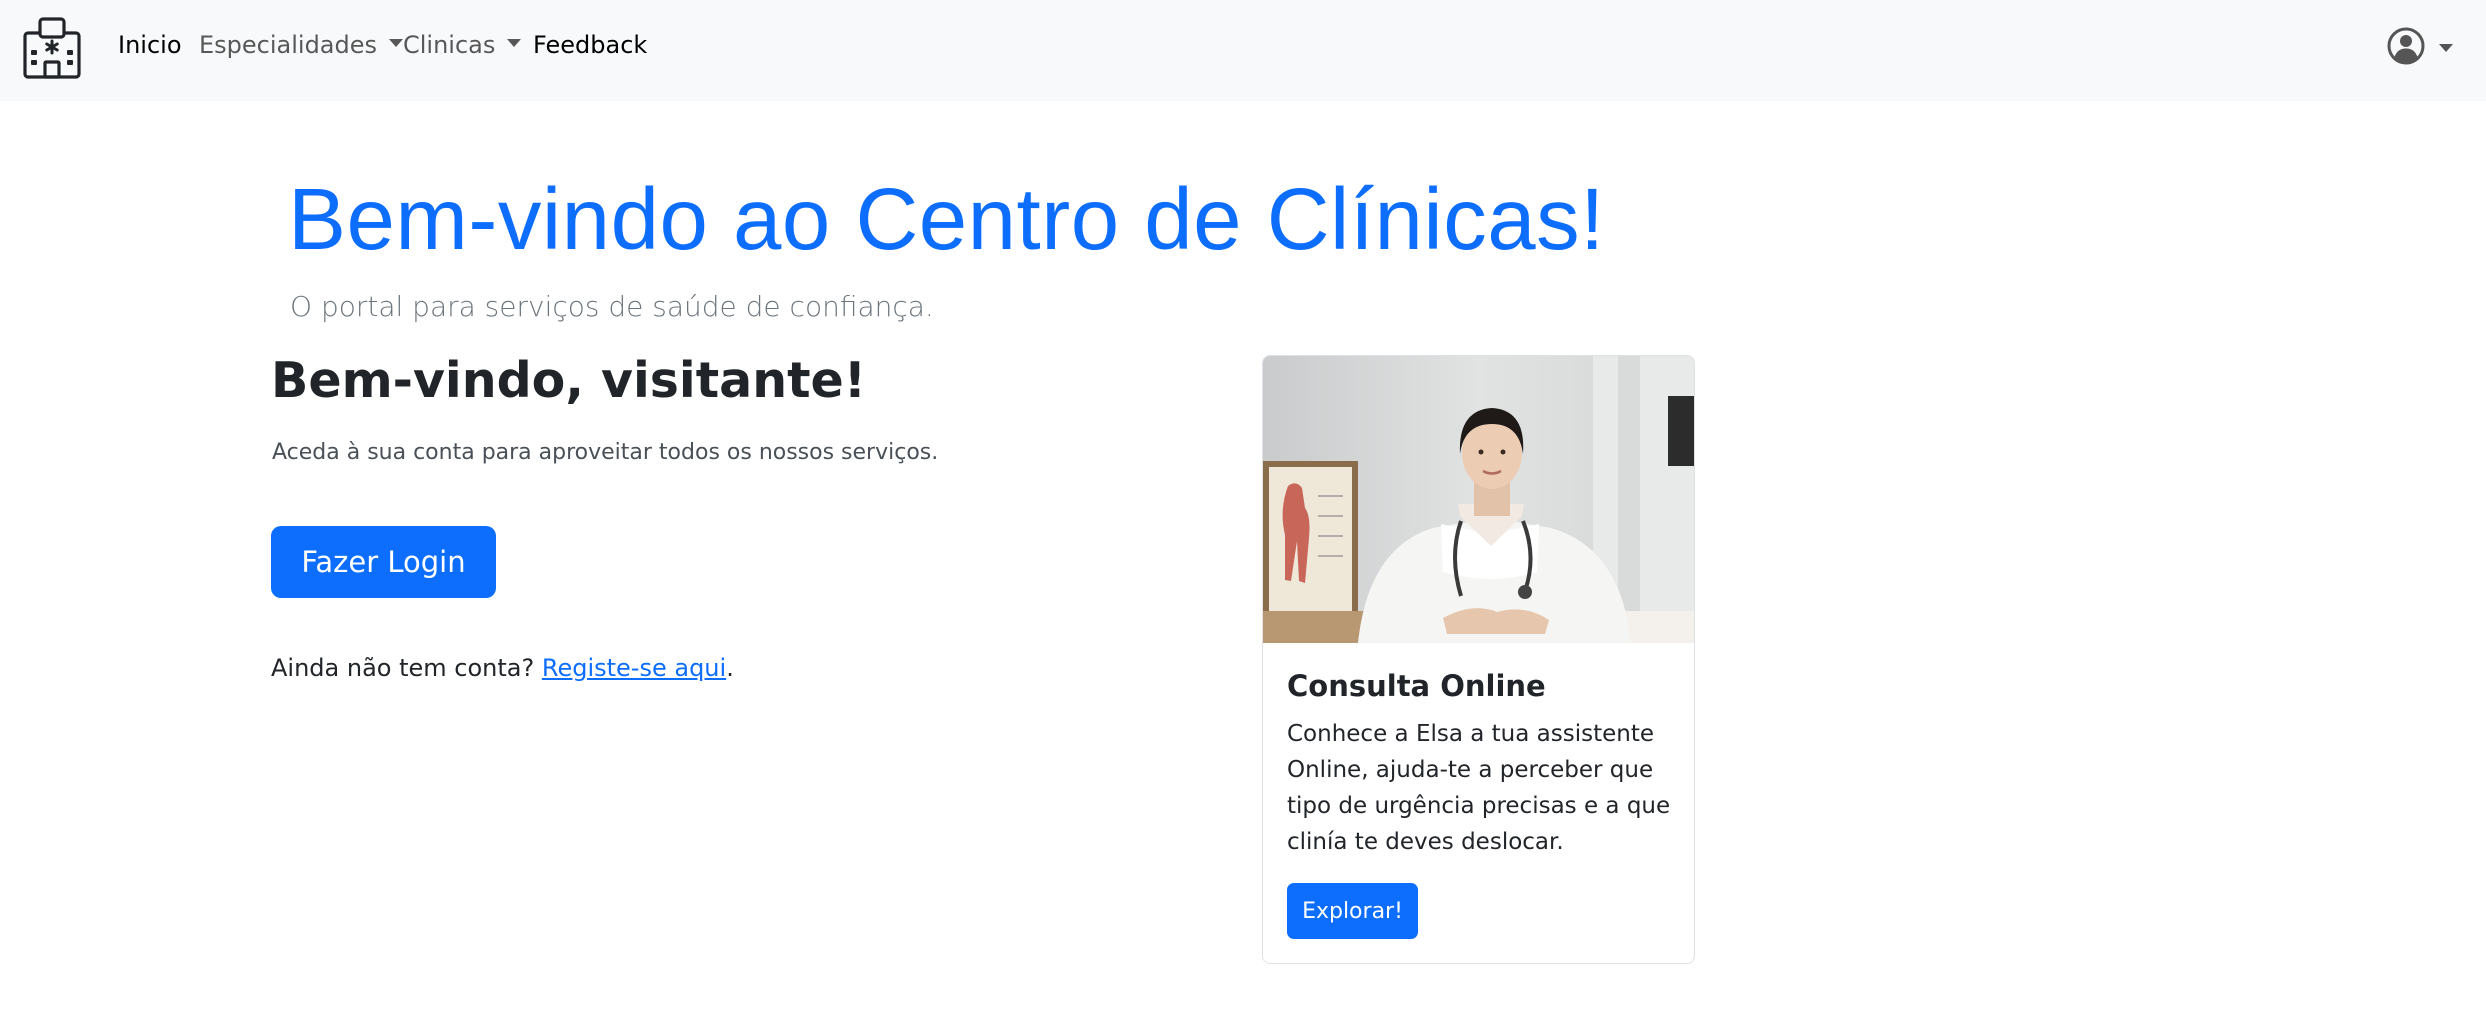 The width and height of the screenshot is (2486, 1033). Describe the element at coordinates (1243, 50) in the screenshot. I see `navbar: Inicio Especialidades Clinicas Feedback` at that location.